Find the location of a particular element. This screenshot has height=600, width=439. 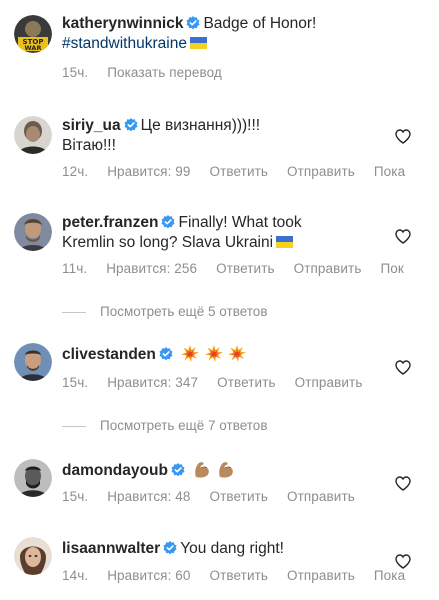

svg-text: WAR is located at coordinates (33, 48).